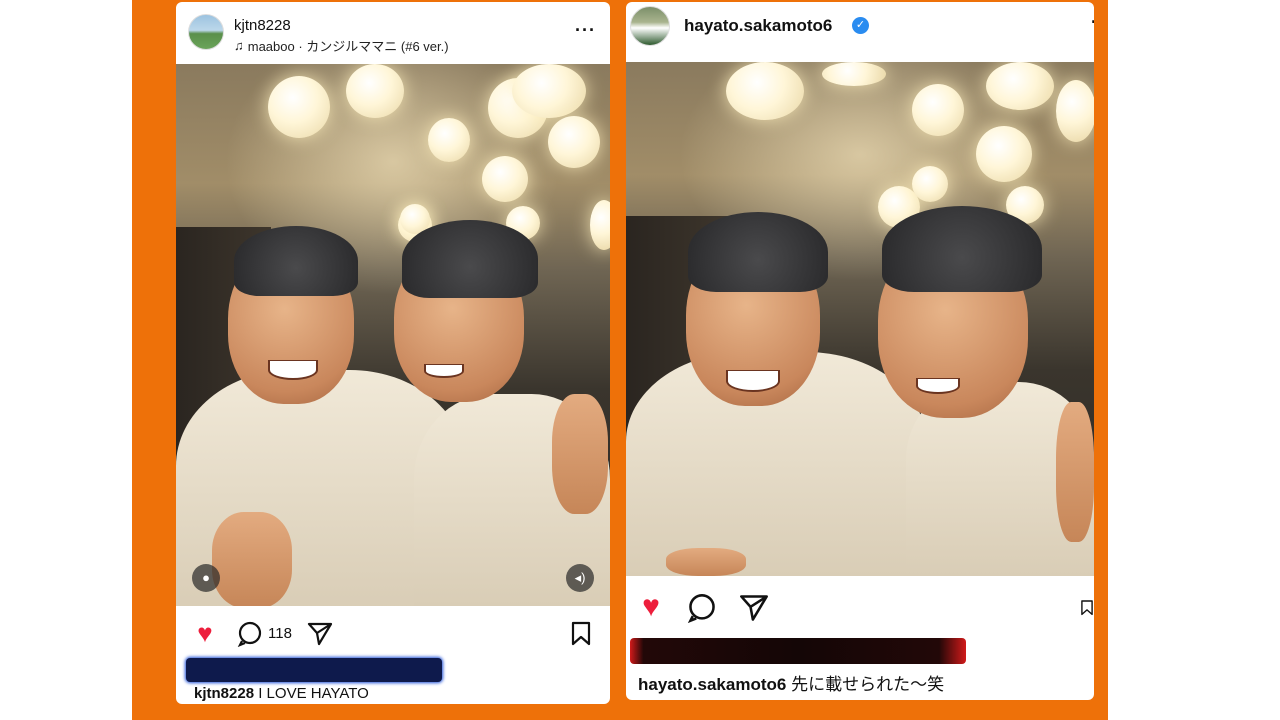  I want to click on left-music-line: ♫ maaboo · カンジルママニ (#6 ver.), so click(341, 45).